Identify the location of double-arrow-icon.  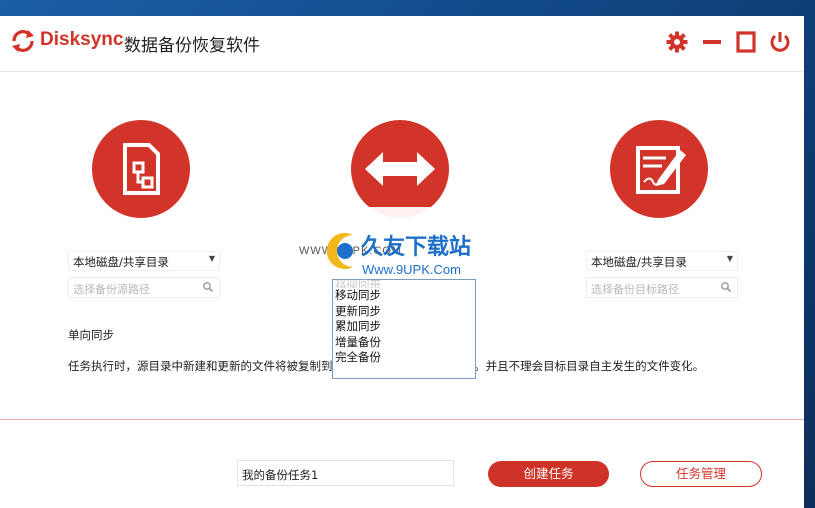
(400, 169).